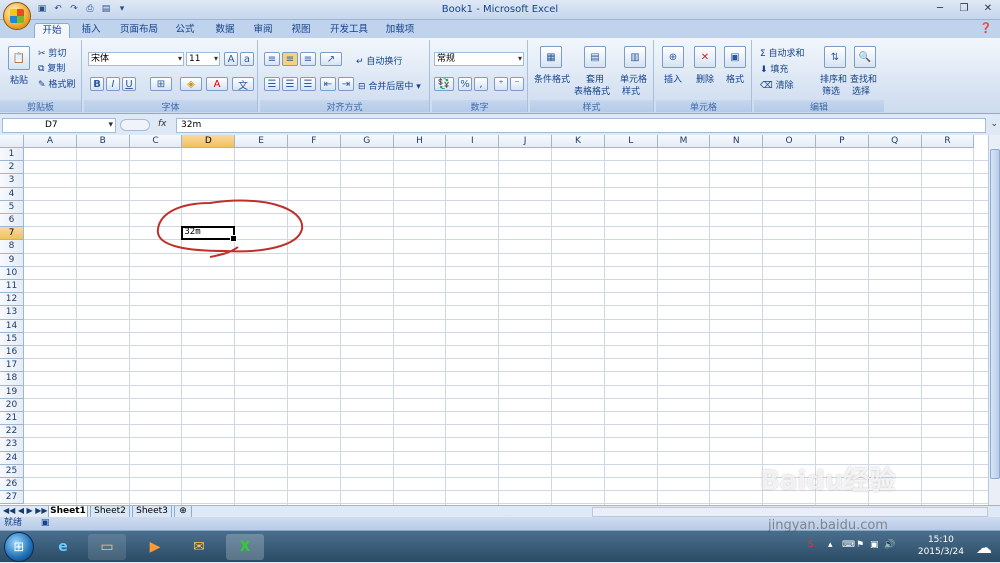 The image size is (1000, 563). What do you see at coordinates (501, 84) in the screenshot?
I see `increase-decimal-icon: ⁺` at bounding box center [501, 84].